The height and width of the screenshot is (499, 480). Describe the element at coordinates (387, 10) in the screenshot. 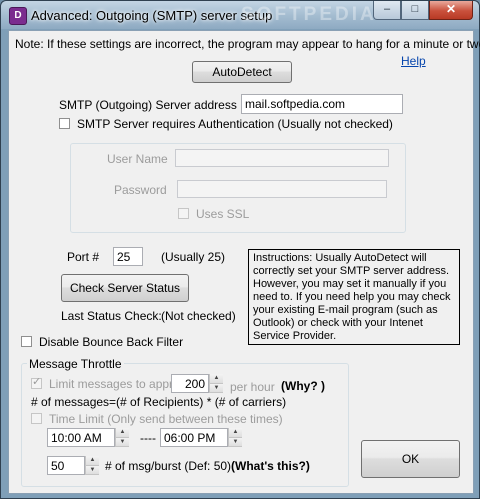

I see `minimize-button: –` at that location.